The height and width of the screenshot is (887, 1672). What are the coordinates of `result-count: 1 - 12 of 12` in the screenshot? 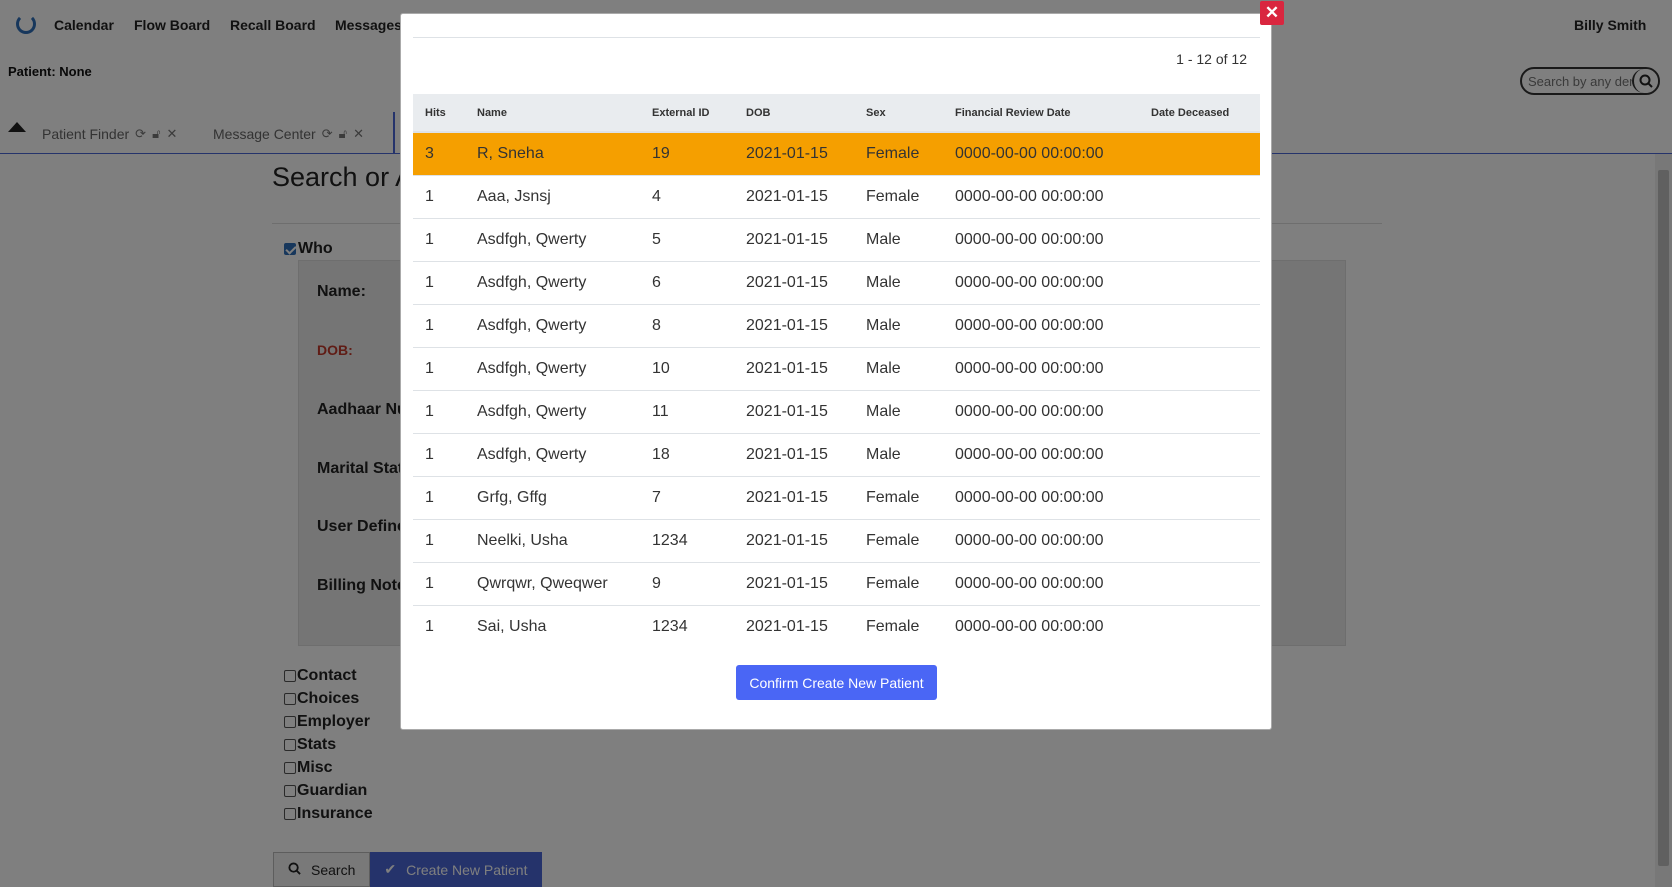 It's located at (1211, 59).